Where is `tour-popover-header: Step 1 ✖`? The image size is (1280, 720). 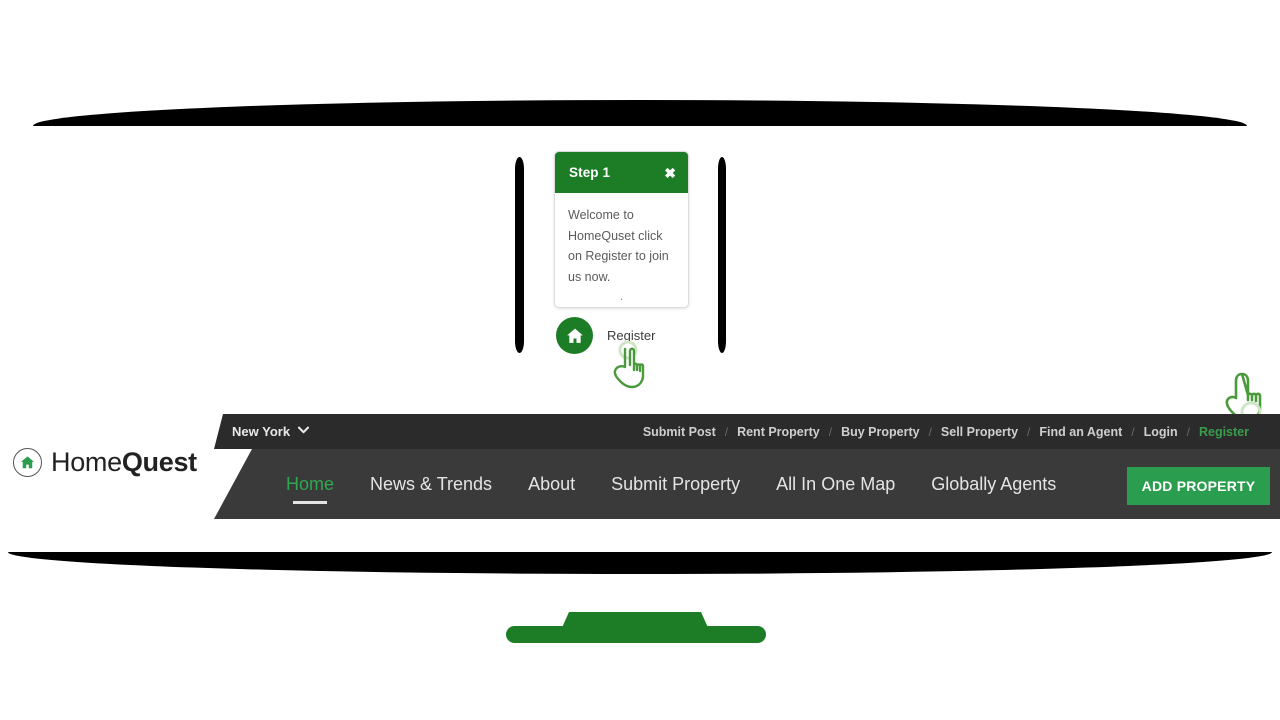
tour-popover-header: Step 1 ✖ is located at coordinates (621, 172).